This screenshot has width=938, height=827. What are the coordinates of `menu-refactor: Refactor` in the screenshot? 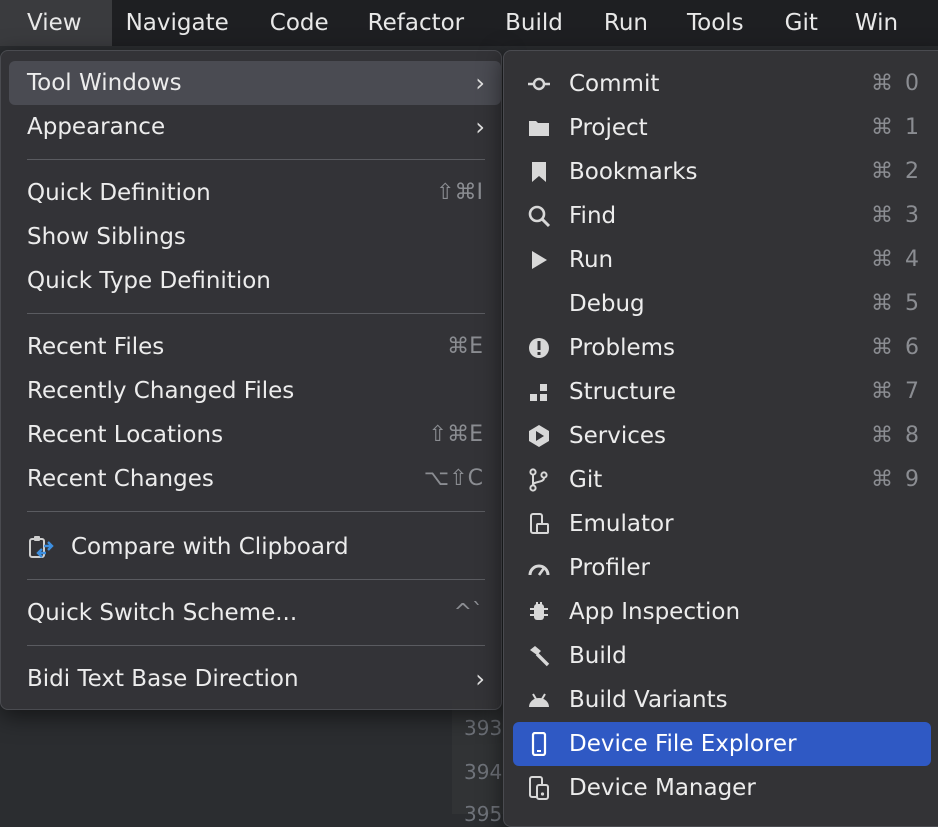 It's located at (417, 23).